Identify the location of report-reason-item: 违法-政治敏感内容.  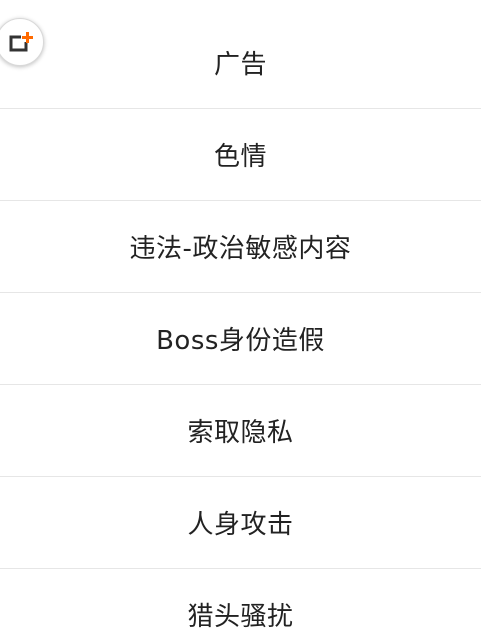
(240, 247).